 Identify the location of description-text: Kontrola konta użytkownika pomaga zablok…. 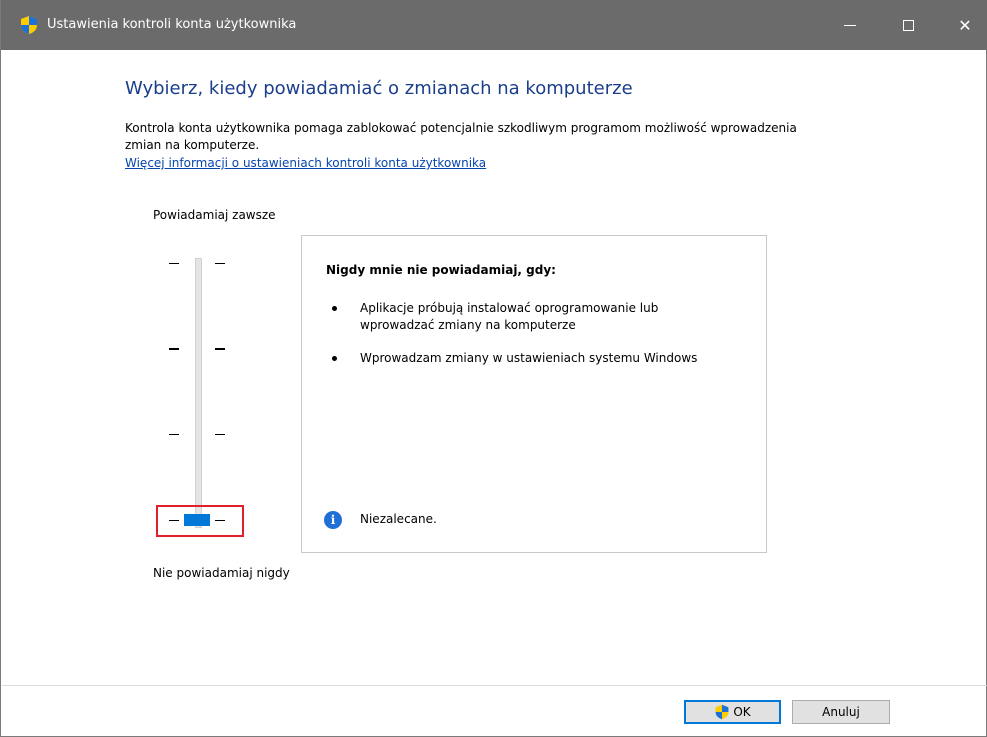
(461, 136).